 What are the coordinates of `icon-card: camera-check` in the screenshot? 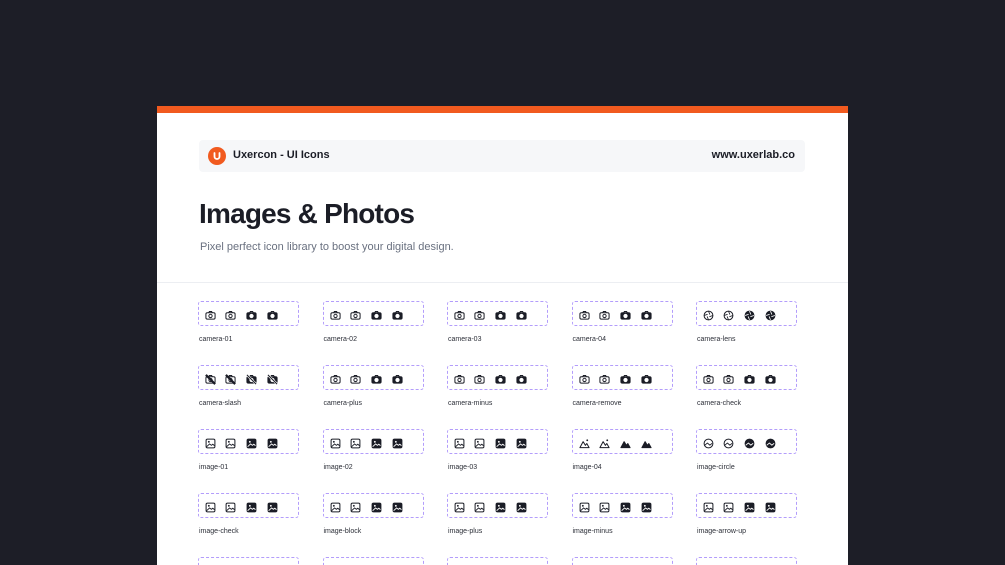 It's located at (746, 390).